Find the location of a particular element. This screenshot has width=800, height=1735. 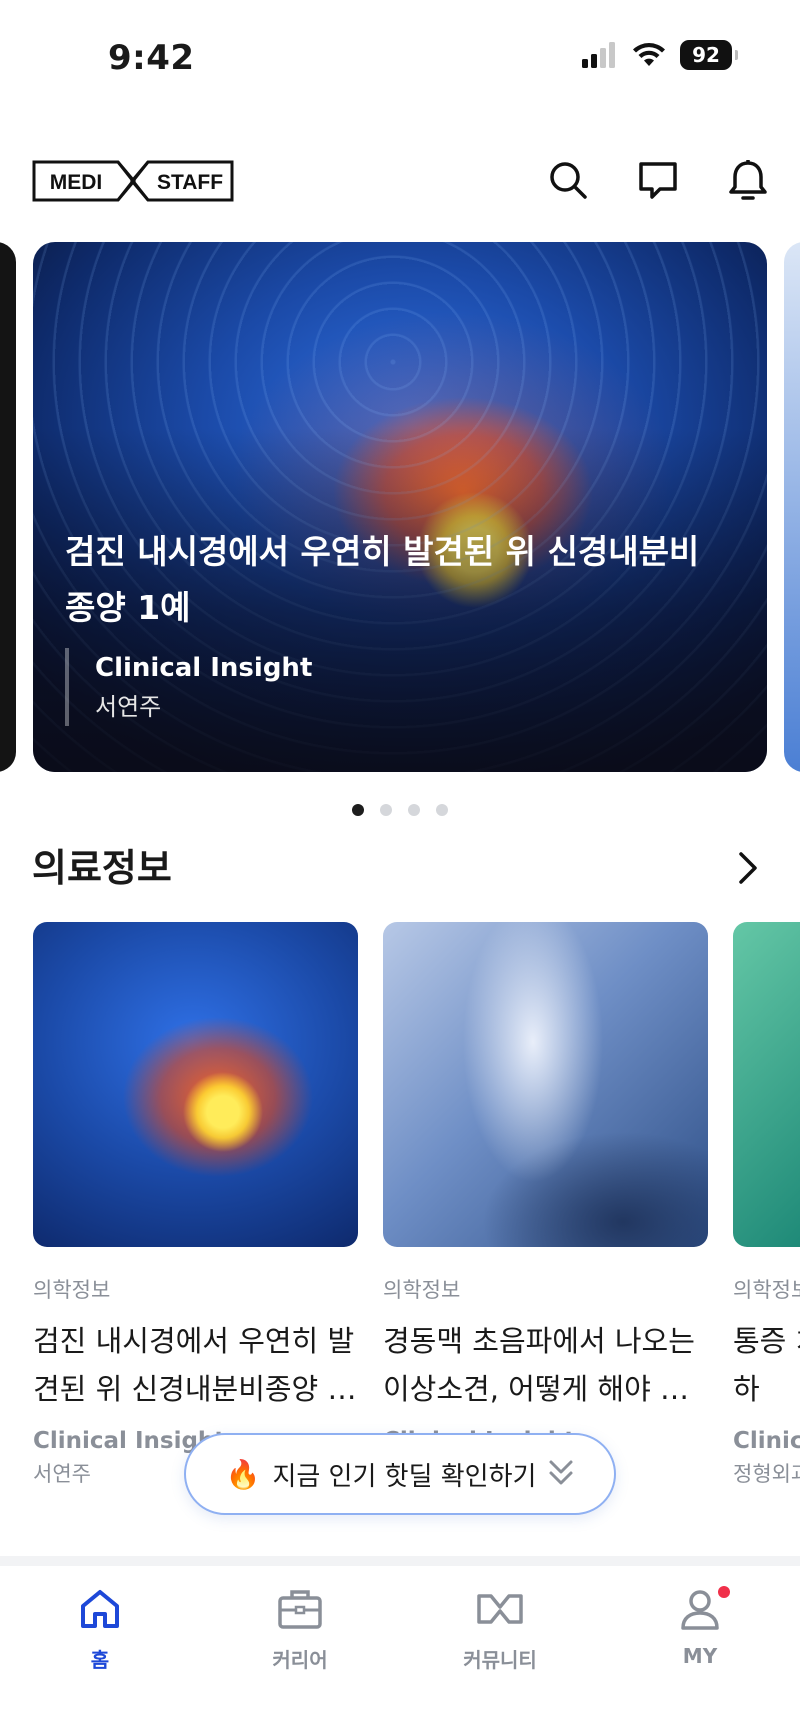

article-title: 통증 치하 is located at coordinates (766, 1365).